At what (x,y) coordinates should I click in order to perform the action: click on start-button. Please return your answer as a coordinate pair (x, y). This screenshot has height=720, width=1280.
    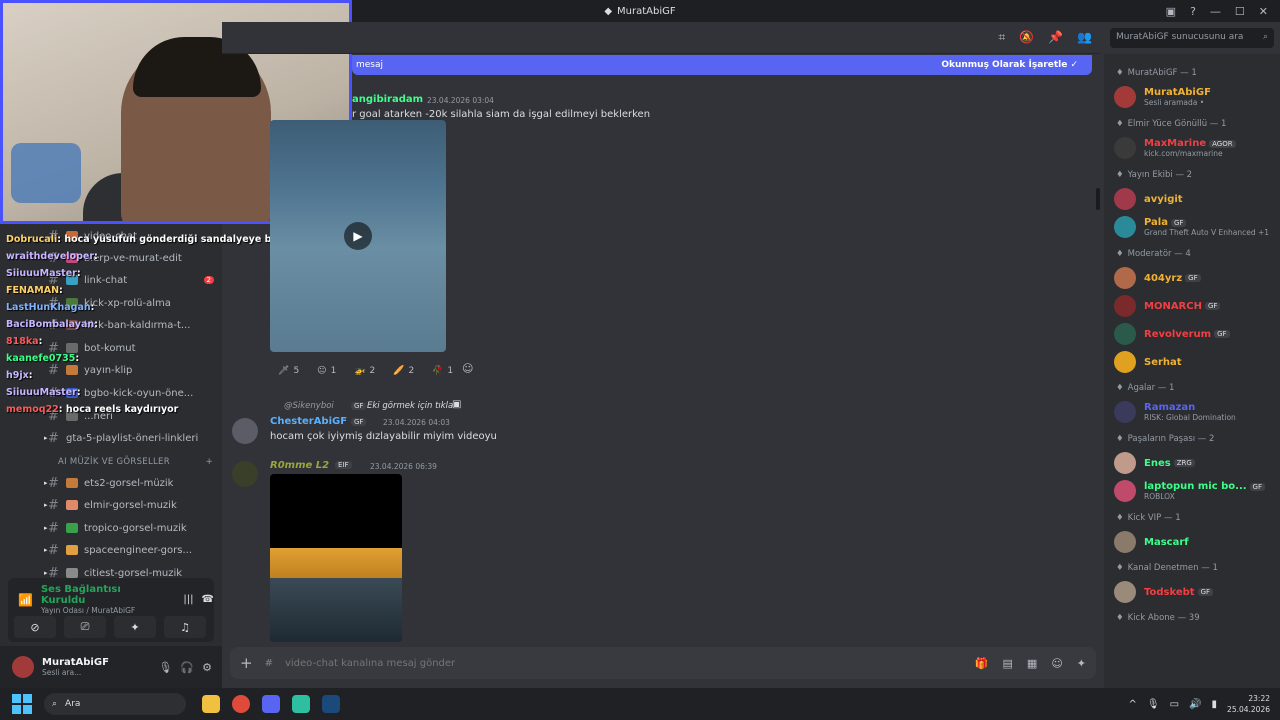
    Looking at the image, I should click on (22, 704).